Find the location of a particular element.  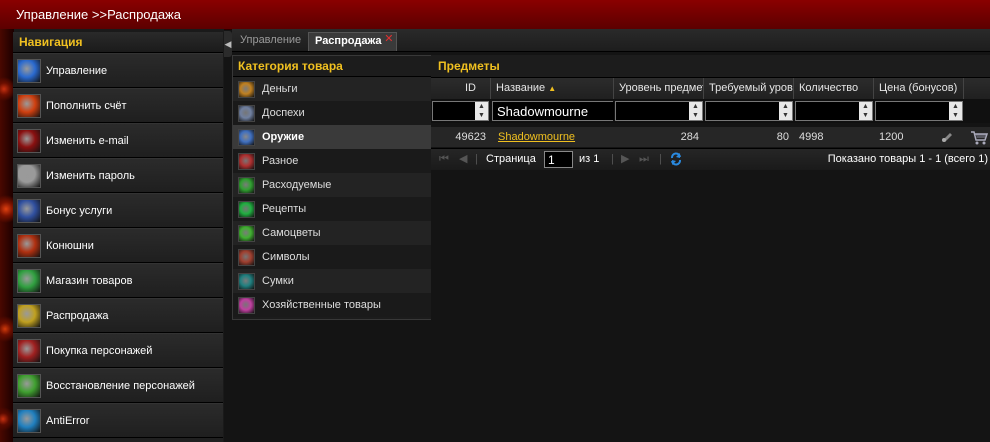

prev-page-icon: ◀ is located at coordinates (463, 159).